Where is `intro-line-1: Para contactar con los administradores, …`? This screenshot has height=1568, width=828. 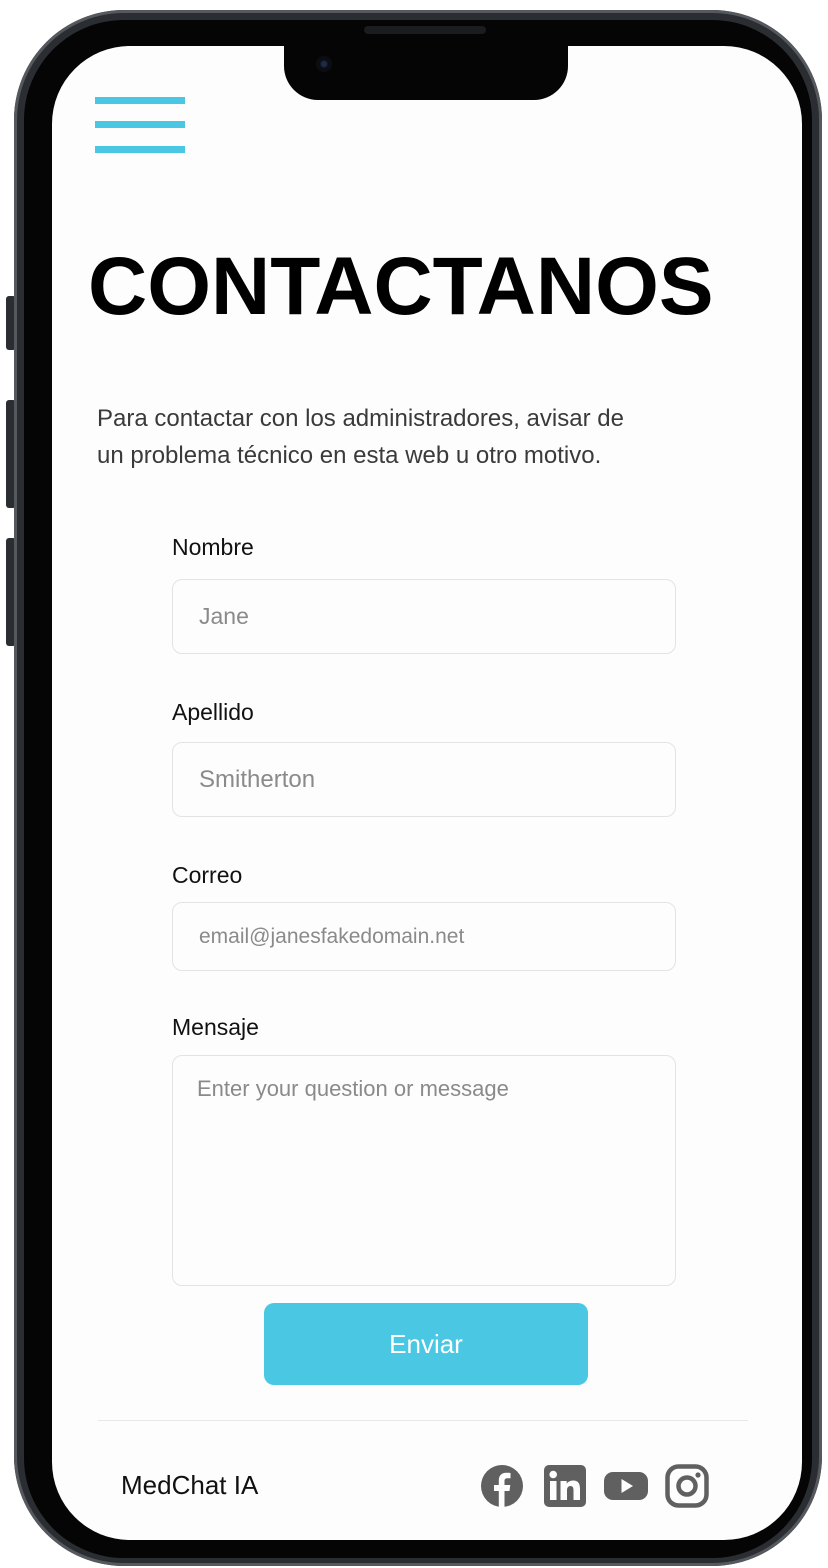 intro-line-1: Para contactar con los administradores, … is located at coordinates (360, 418).